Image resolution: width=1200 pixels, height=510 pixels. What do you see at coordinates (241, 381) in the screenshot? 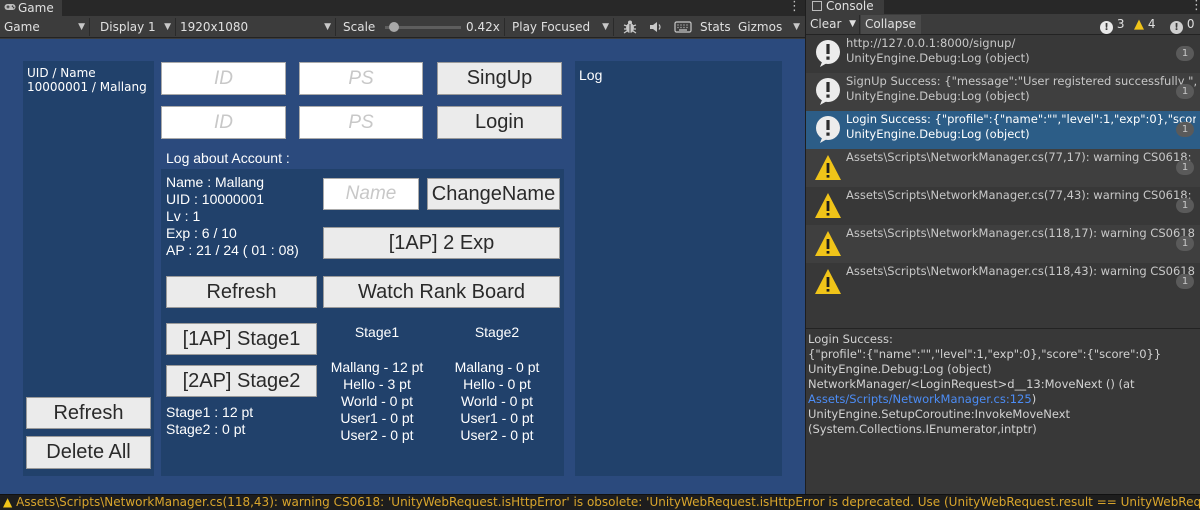
I see `stage2-button: [2AP] Stage2` at bounding box center [241, 381].